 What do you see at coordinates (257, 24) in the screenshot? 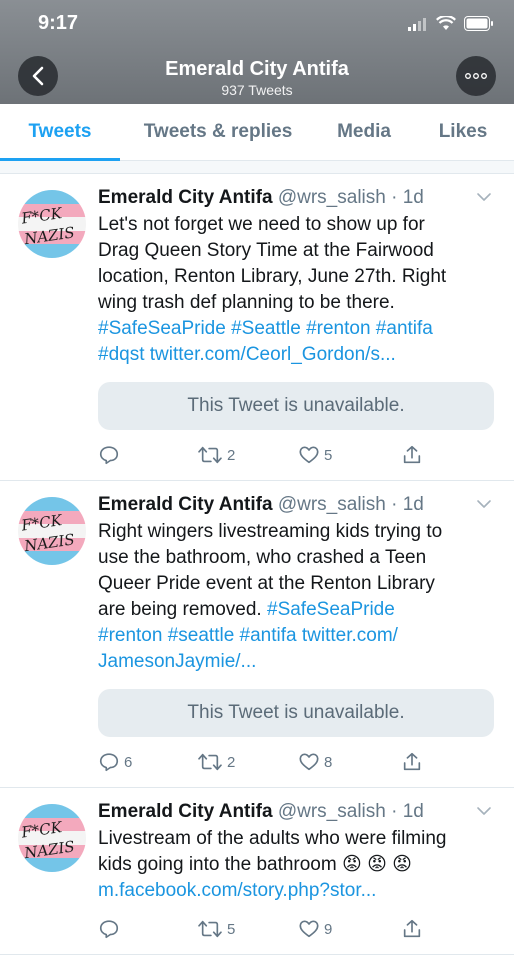
I see `status-bar: 9:17` at bounding box center [257, 24].